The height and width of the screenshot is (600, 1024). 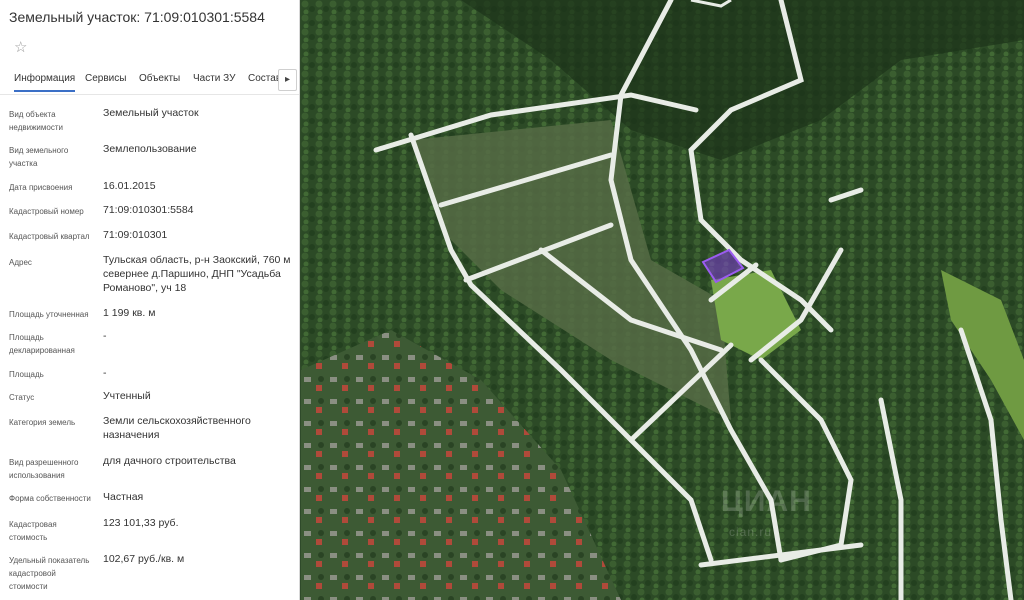 I want to click on tab-composition: Состав, so click(x=264, y=78).